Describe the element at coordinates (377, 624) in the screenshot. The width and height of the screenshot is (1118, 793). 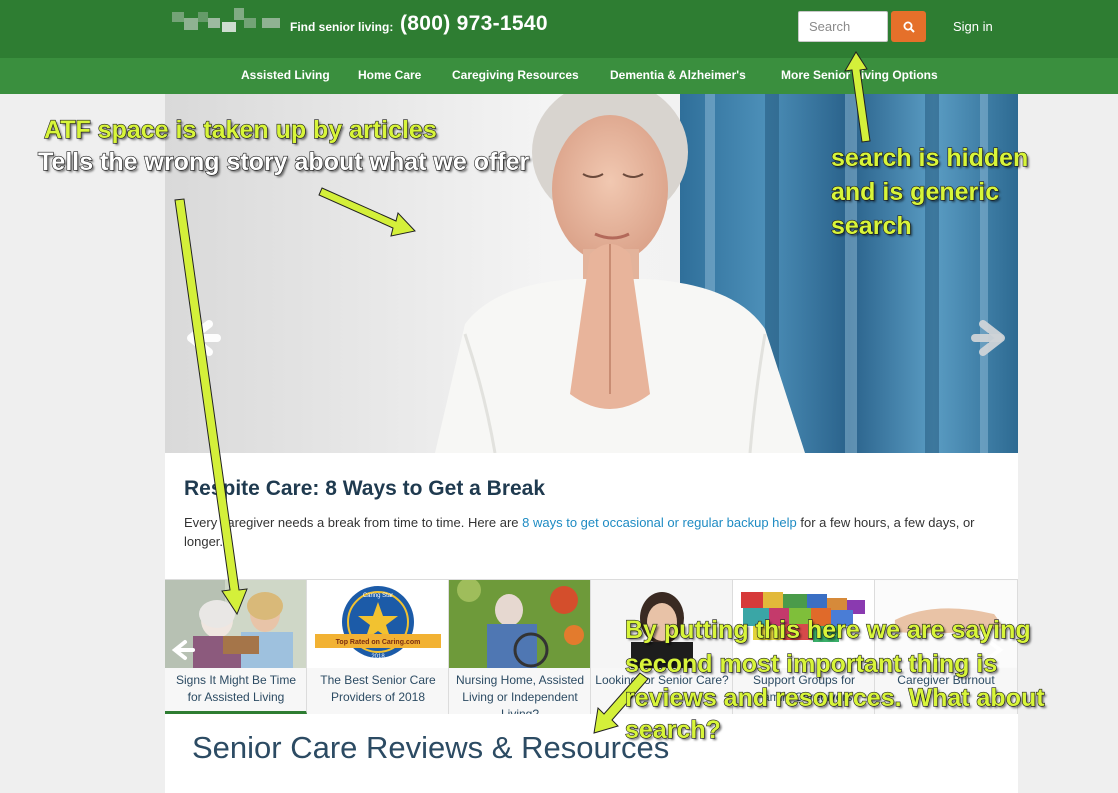
I see `caring-star-badge-icon: Top Rated on Caring.com 2018 Caring Star` at that location.